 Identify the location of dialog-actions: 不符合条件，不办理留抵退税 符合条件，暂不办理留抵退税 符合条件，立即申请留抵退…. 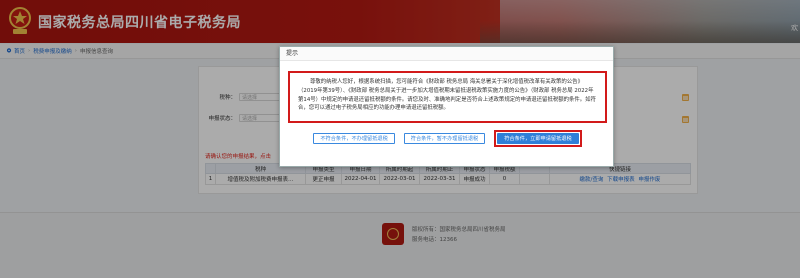
(447, 138).